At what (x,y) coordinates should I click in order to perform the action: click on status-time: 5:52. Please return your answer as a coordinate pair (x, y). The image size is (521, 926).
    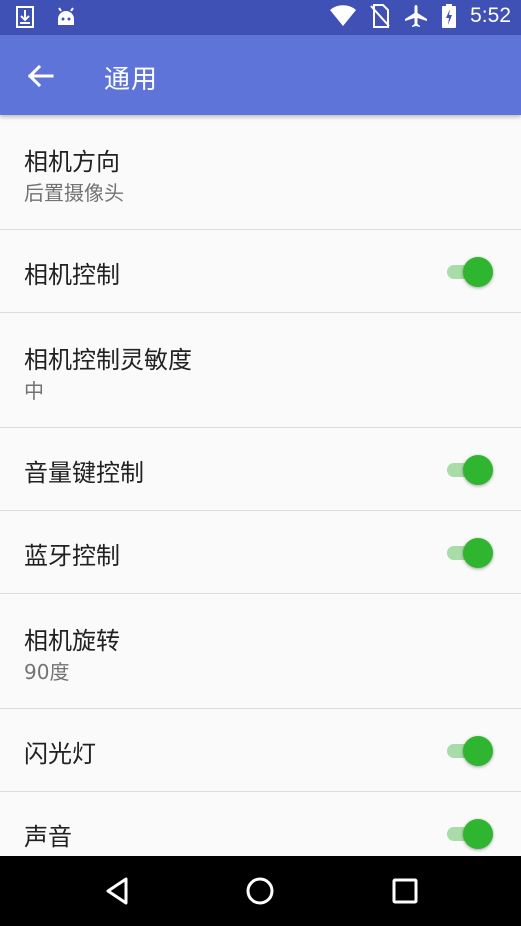
    Looking at the image, I should click on (490, 15).